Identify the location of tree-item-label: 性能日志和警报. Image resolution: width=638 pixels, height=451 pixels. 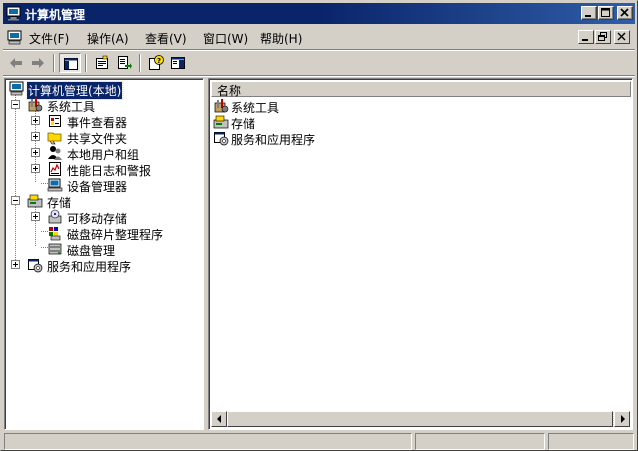
(109, 171).